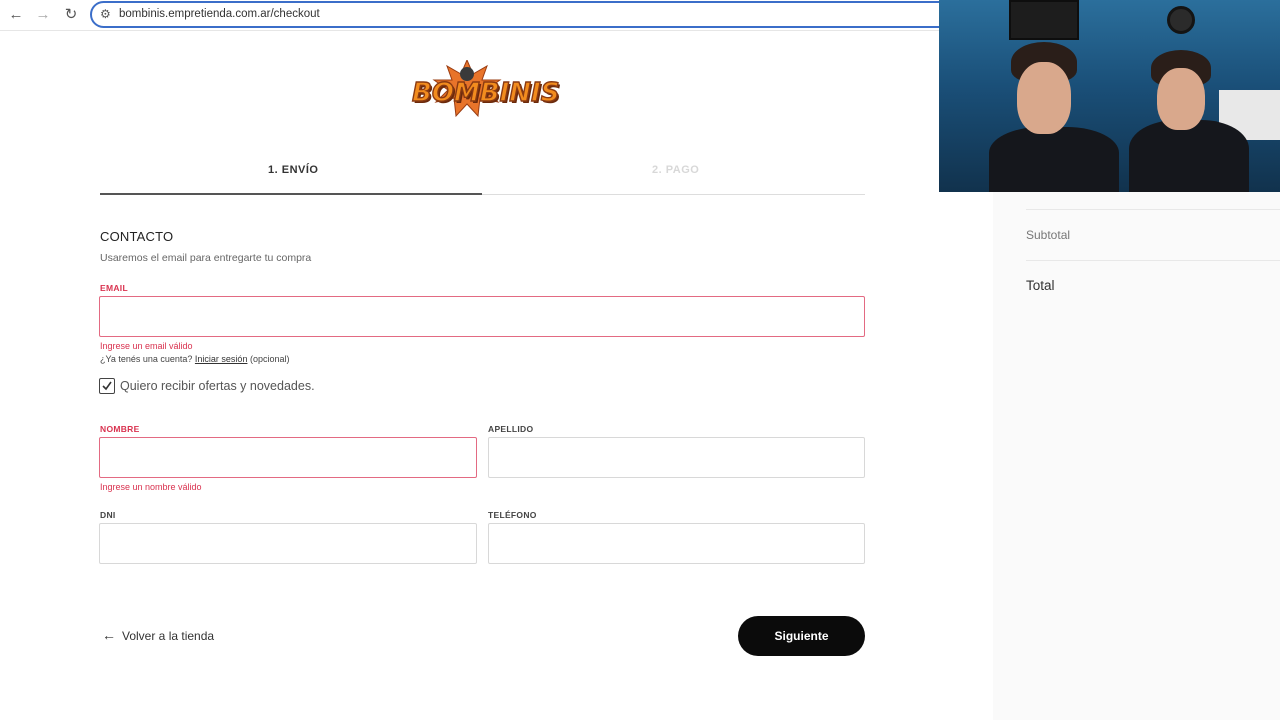  I want to click on nombre-field, so click(288, 457).